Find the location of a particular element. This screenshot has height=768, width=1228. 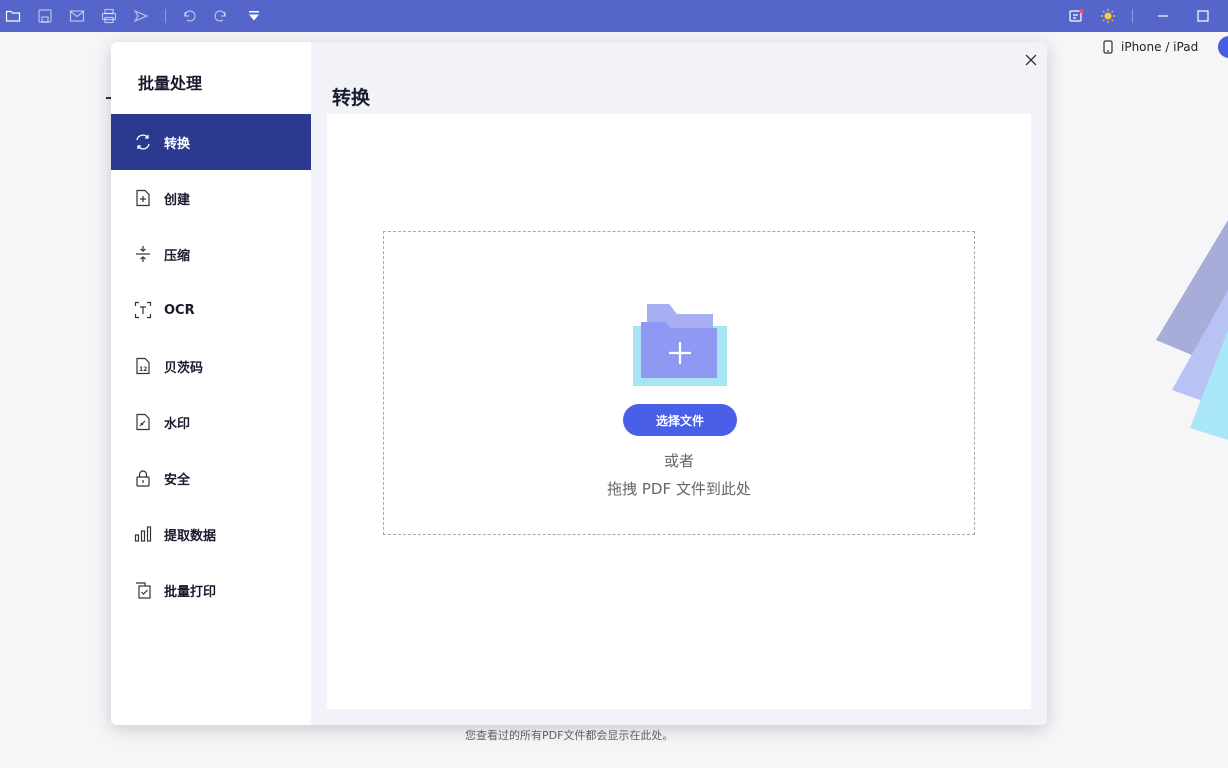

device-link: iPhone / iPad is located at coordinates (1150, 47).